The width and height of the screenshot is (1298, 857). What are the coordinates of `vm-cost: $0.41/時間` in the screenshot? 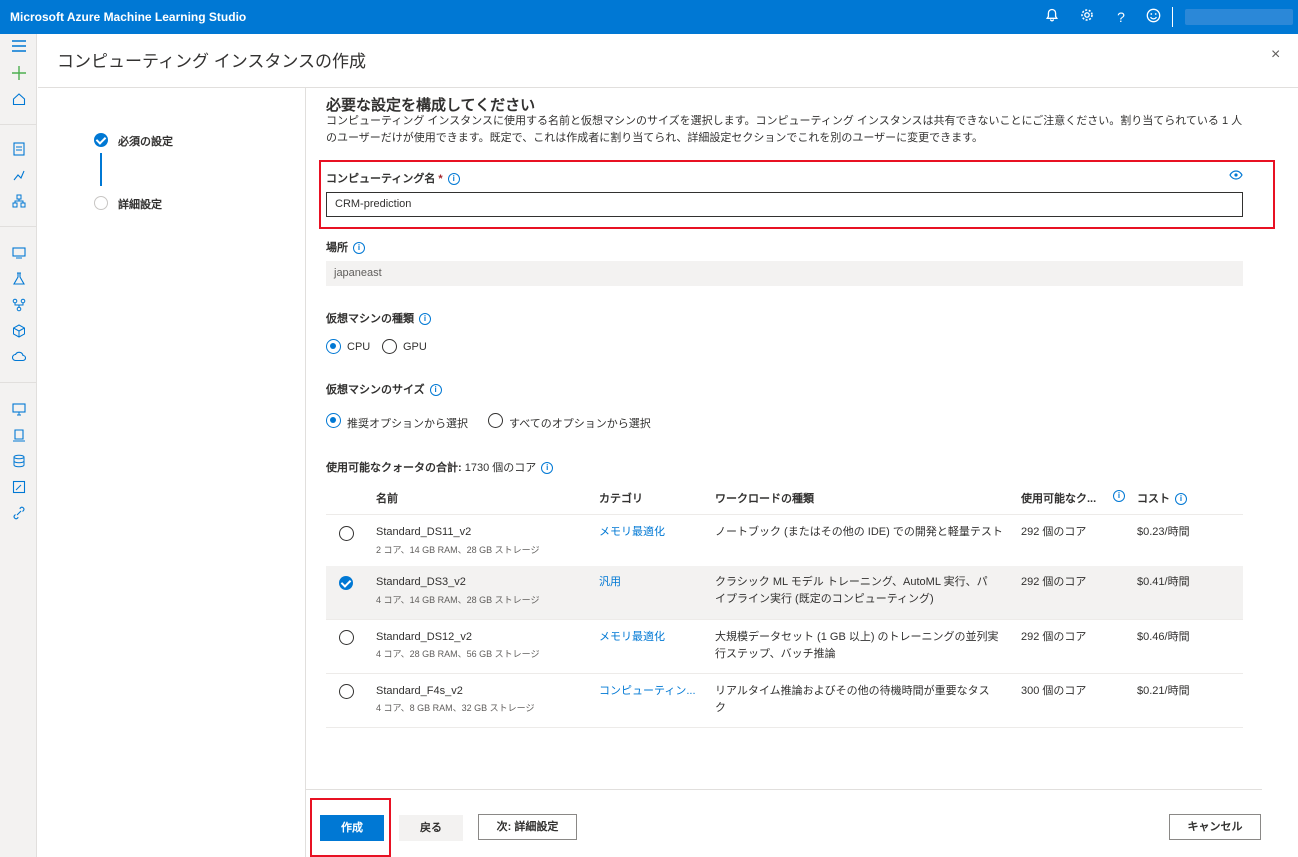 It's located at (1163, 582).